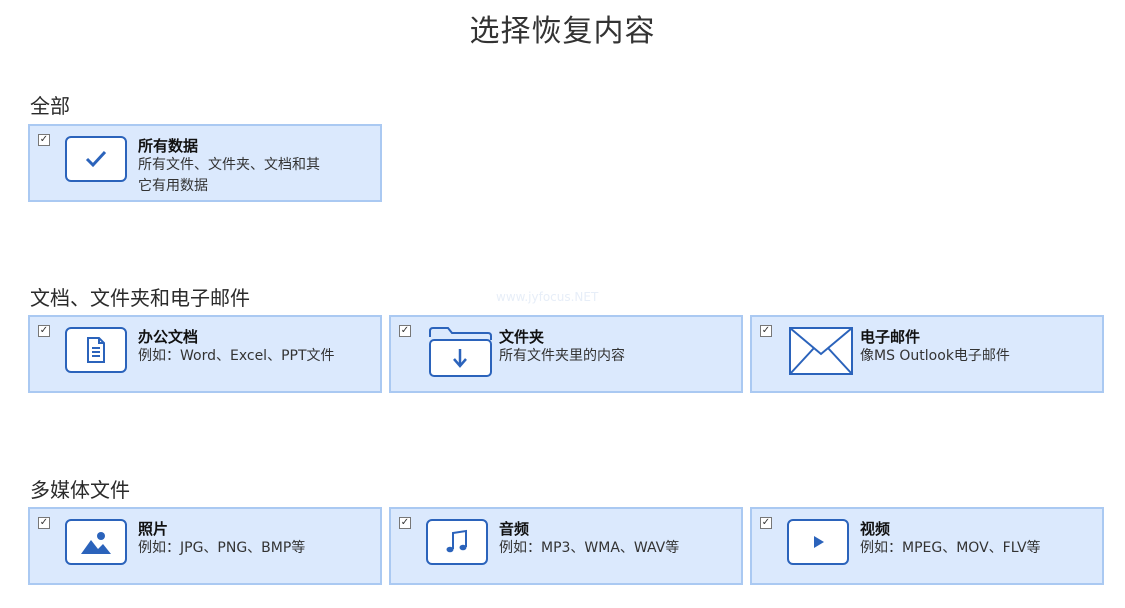 This screenshot has width=1125, height=608. I want to click on section-heading-documents: 文档、文件夹和电子邮件, so click(140, 298).